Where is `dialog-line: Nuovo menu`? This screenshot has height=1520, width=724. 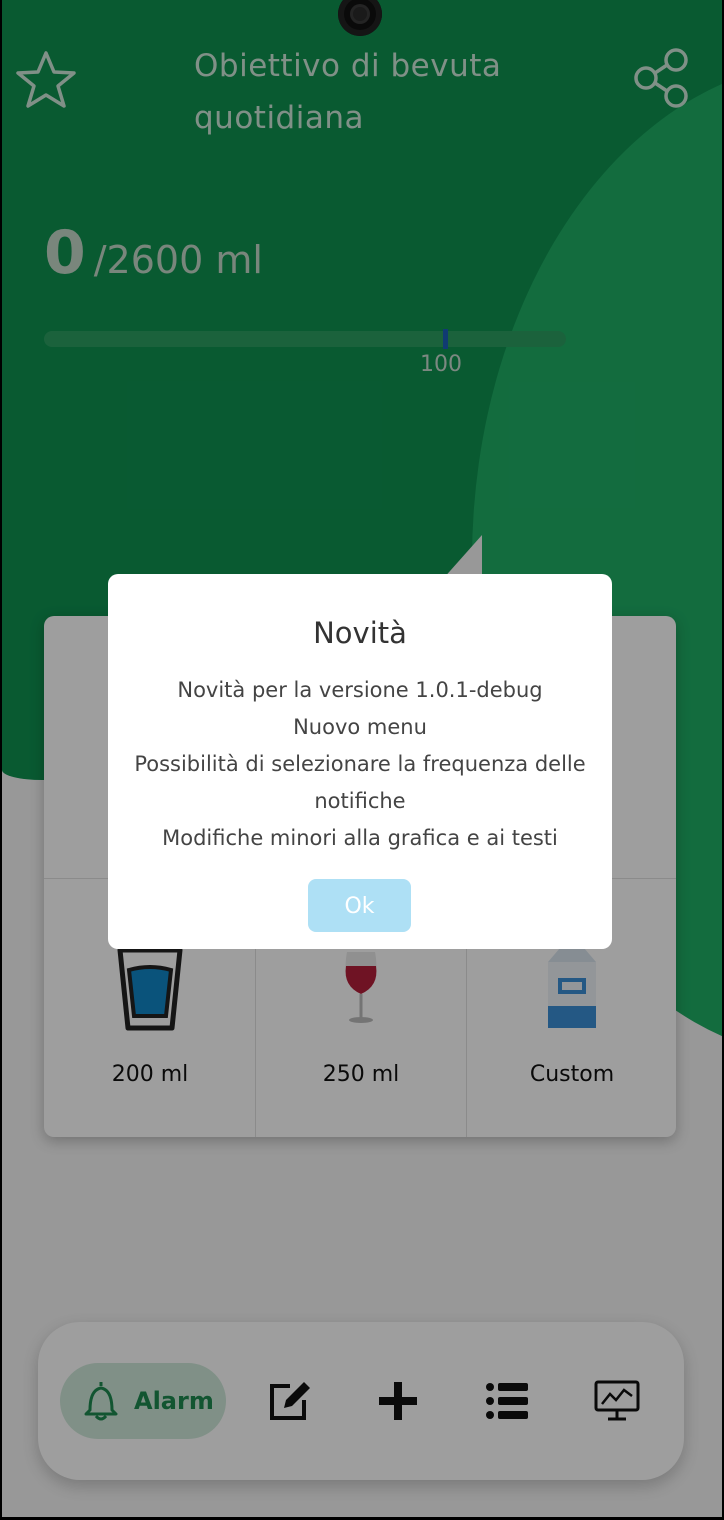 dialog-line: Nuovo menu is located at coordinates (360, 727).